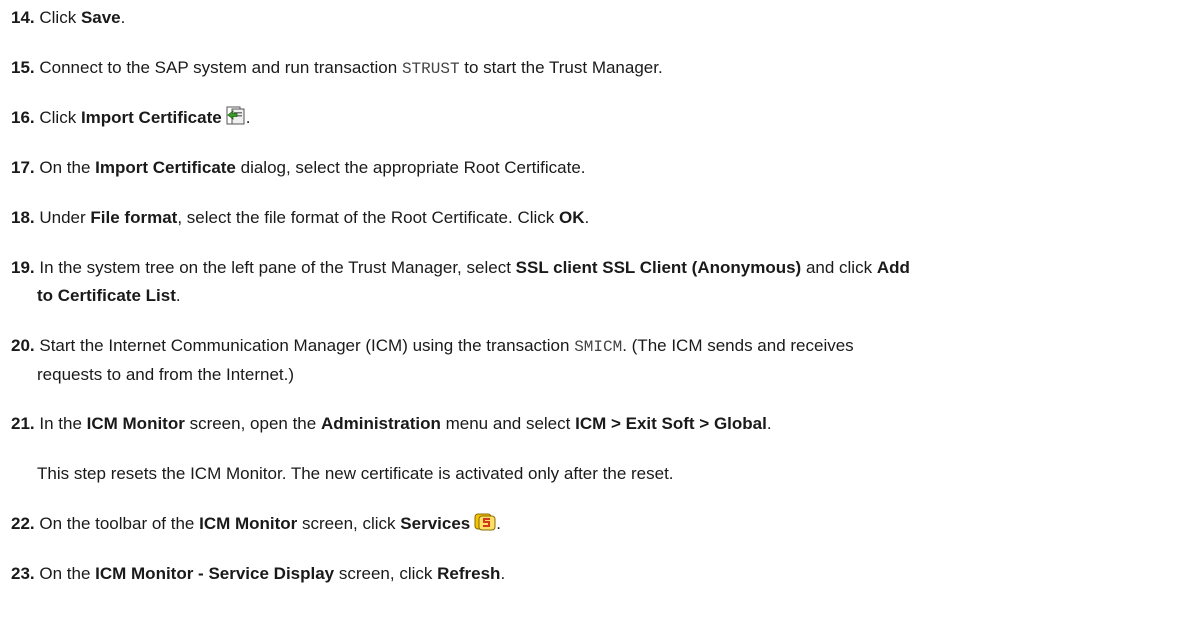  What do you see at coordinates (586, 119) in the screenshot?
I see `step-16: 16. Click Import Certificate .` at bounding box center [586, 119].